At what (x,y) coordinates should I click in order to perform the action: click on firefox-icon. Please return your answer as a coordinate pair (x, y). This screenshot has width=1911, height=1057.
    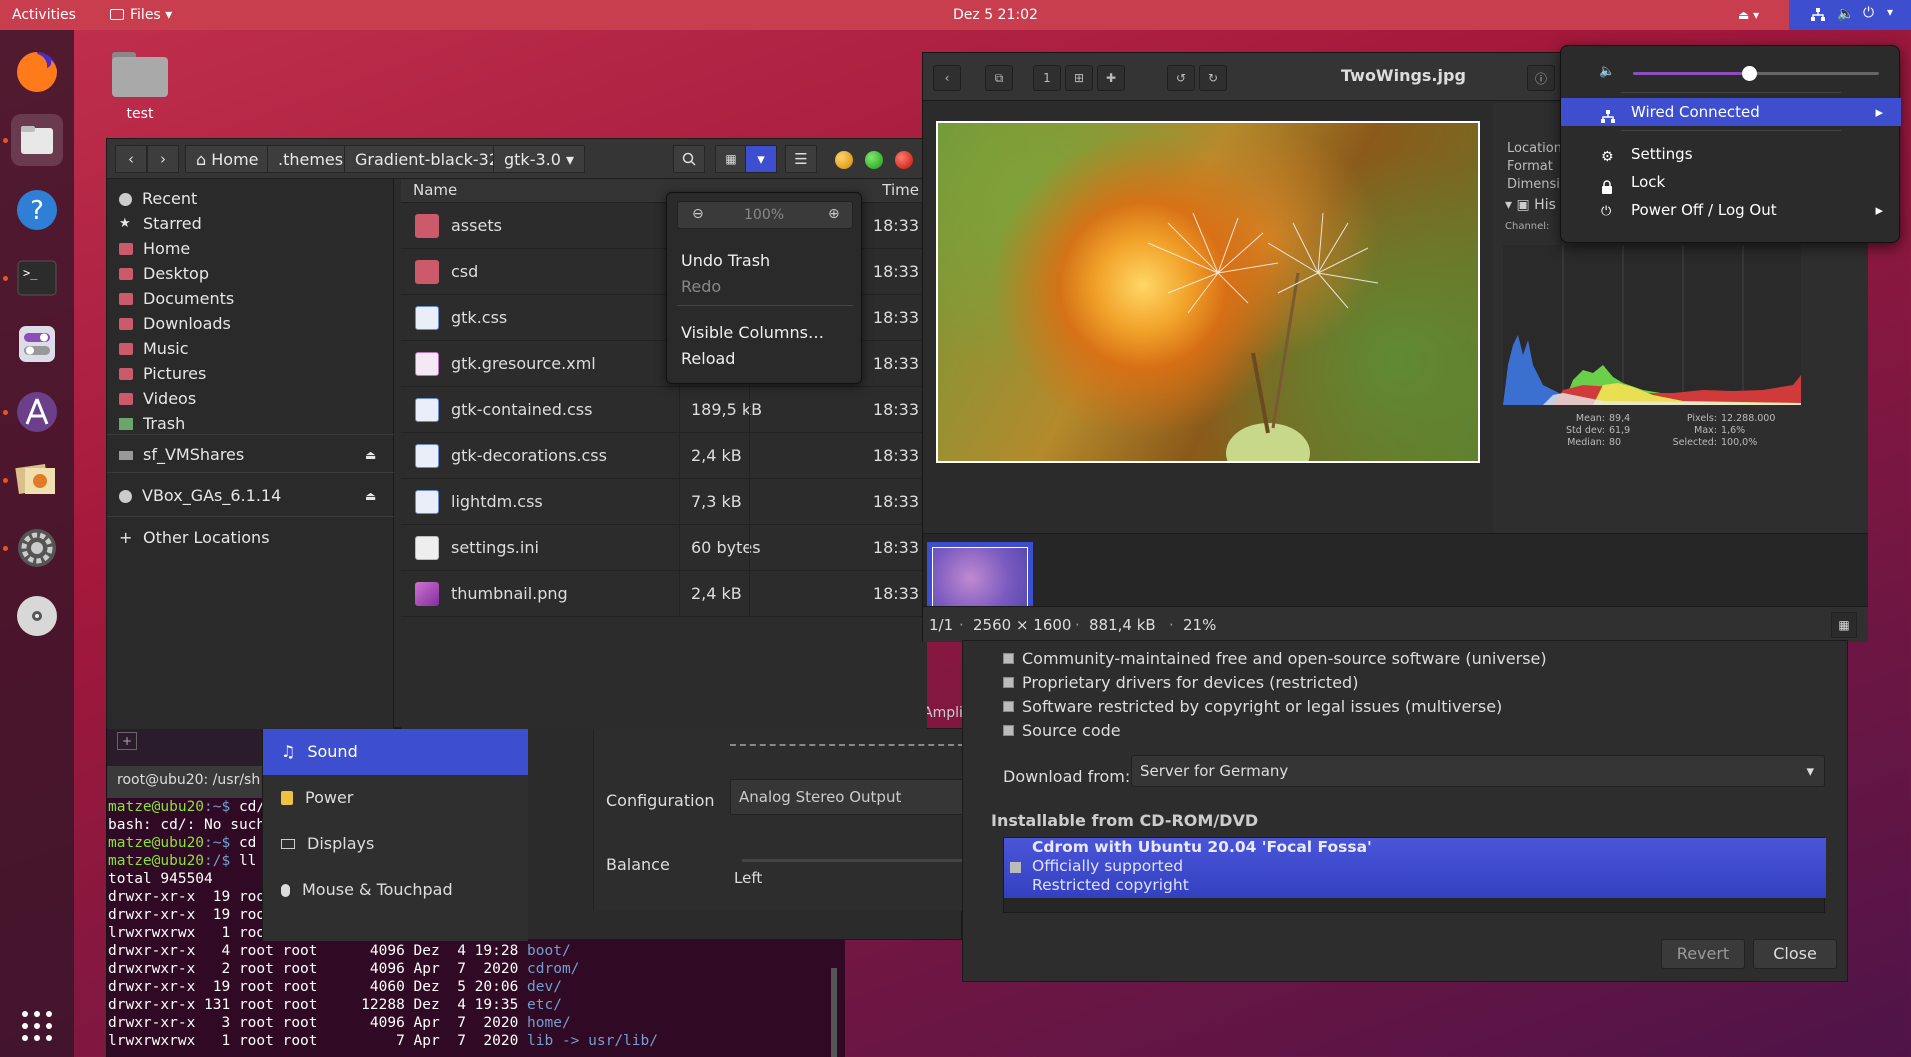
    Looking at the image, I should click on (37, 72).